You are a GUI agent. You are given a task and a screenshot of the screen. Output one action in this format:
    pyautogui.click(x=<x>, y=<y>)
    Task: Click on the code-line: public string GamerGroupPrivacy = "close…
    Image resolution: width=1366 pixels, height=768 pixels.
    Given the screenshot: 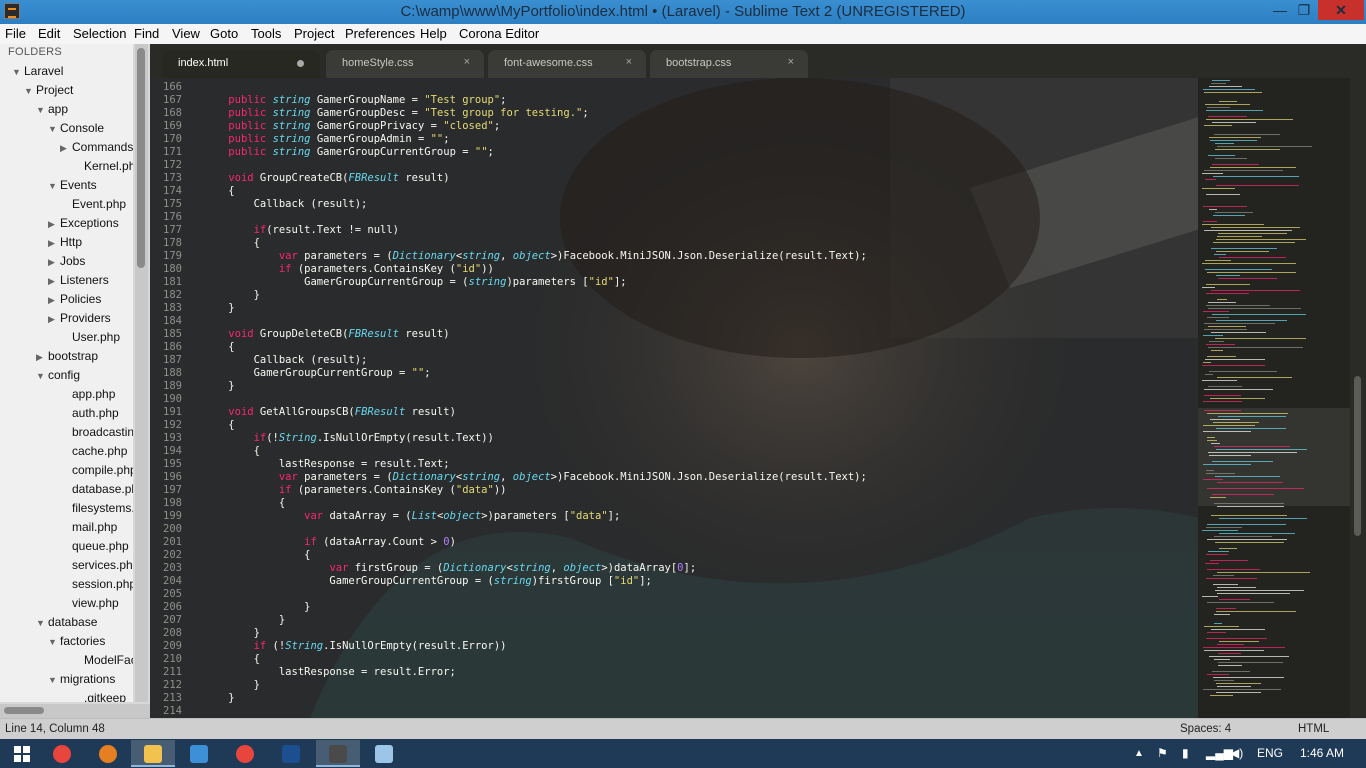 What is the action you would take?
    pyautogui.click(x=351, y=126)
    